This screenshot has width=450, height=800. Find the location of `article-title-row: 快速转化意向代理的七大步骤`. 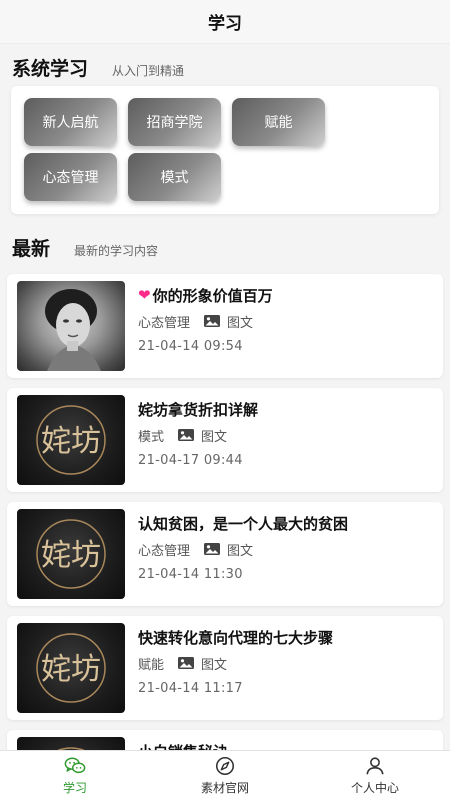

article-title-row: 快速转化意向代理的七大步骤 is located at coordinates (235, 637).